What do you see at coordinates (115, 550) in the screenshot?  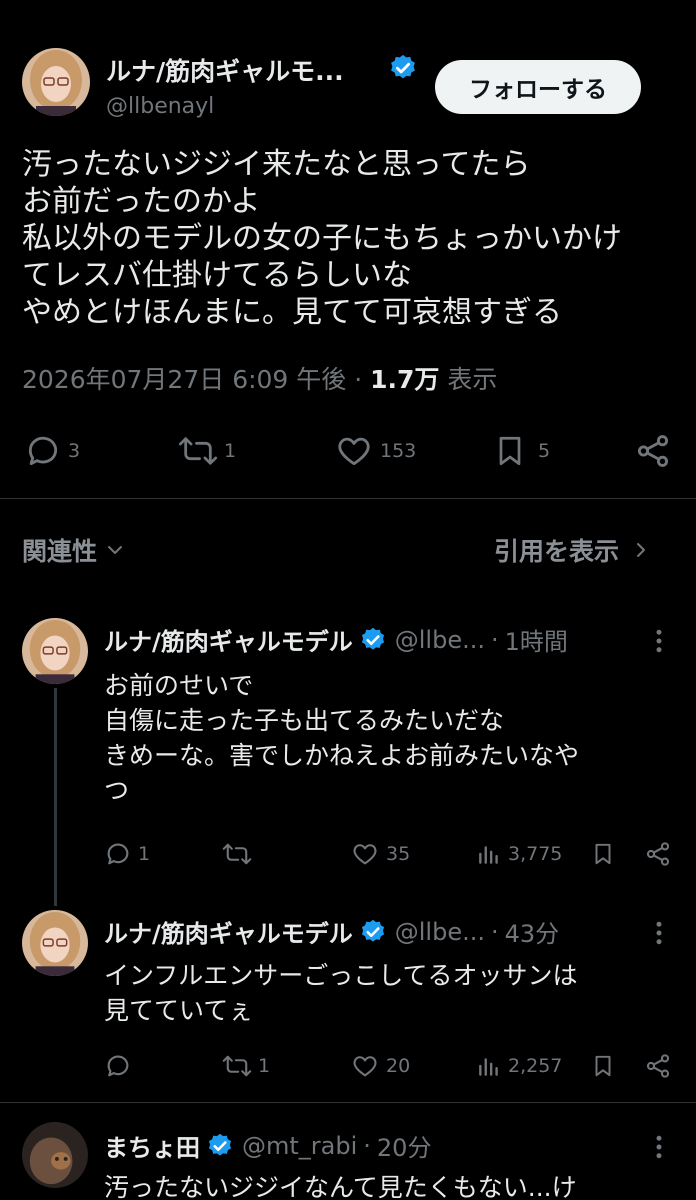 I see `chevron-down-icon` at bounding box center [115, 550].